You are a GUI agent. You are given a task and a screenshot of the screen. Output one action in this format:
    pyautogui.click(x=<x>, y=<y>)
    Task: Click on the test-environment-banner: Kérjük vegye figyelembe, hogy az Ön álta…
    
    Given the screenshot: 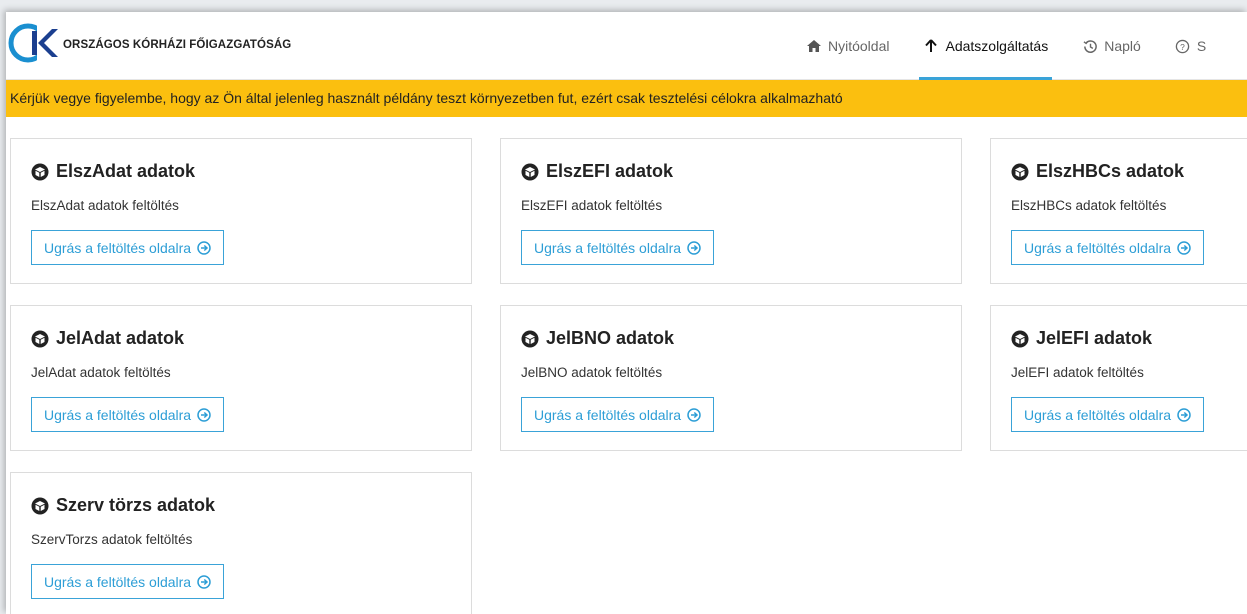 What is the action you would take?
    pyautogui.click(x=626, y=98)
    